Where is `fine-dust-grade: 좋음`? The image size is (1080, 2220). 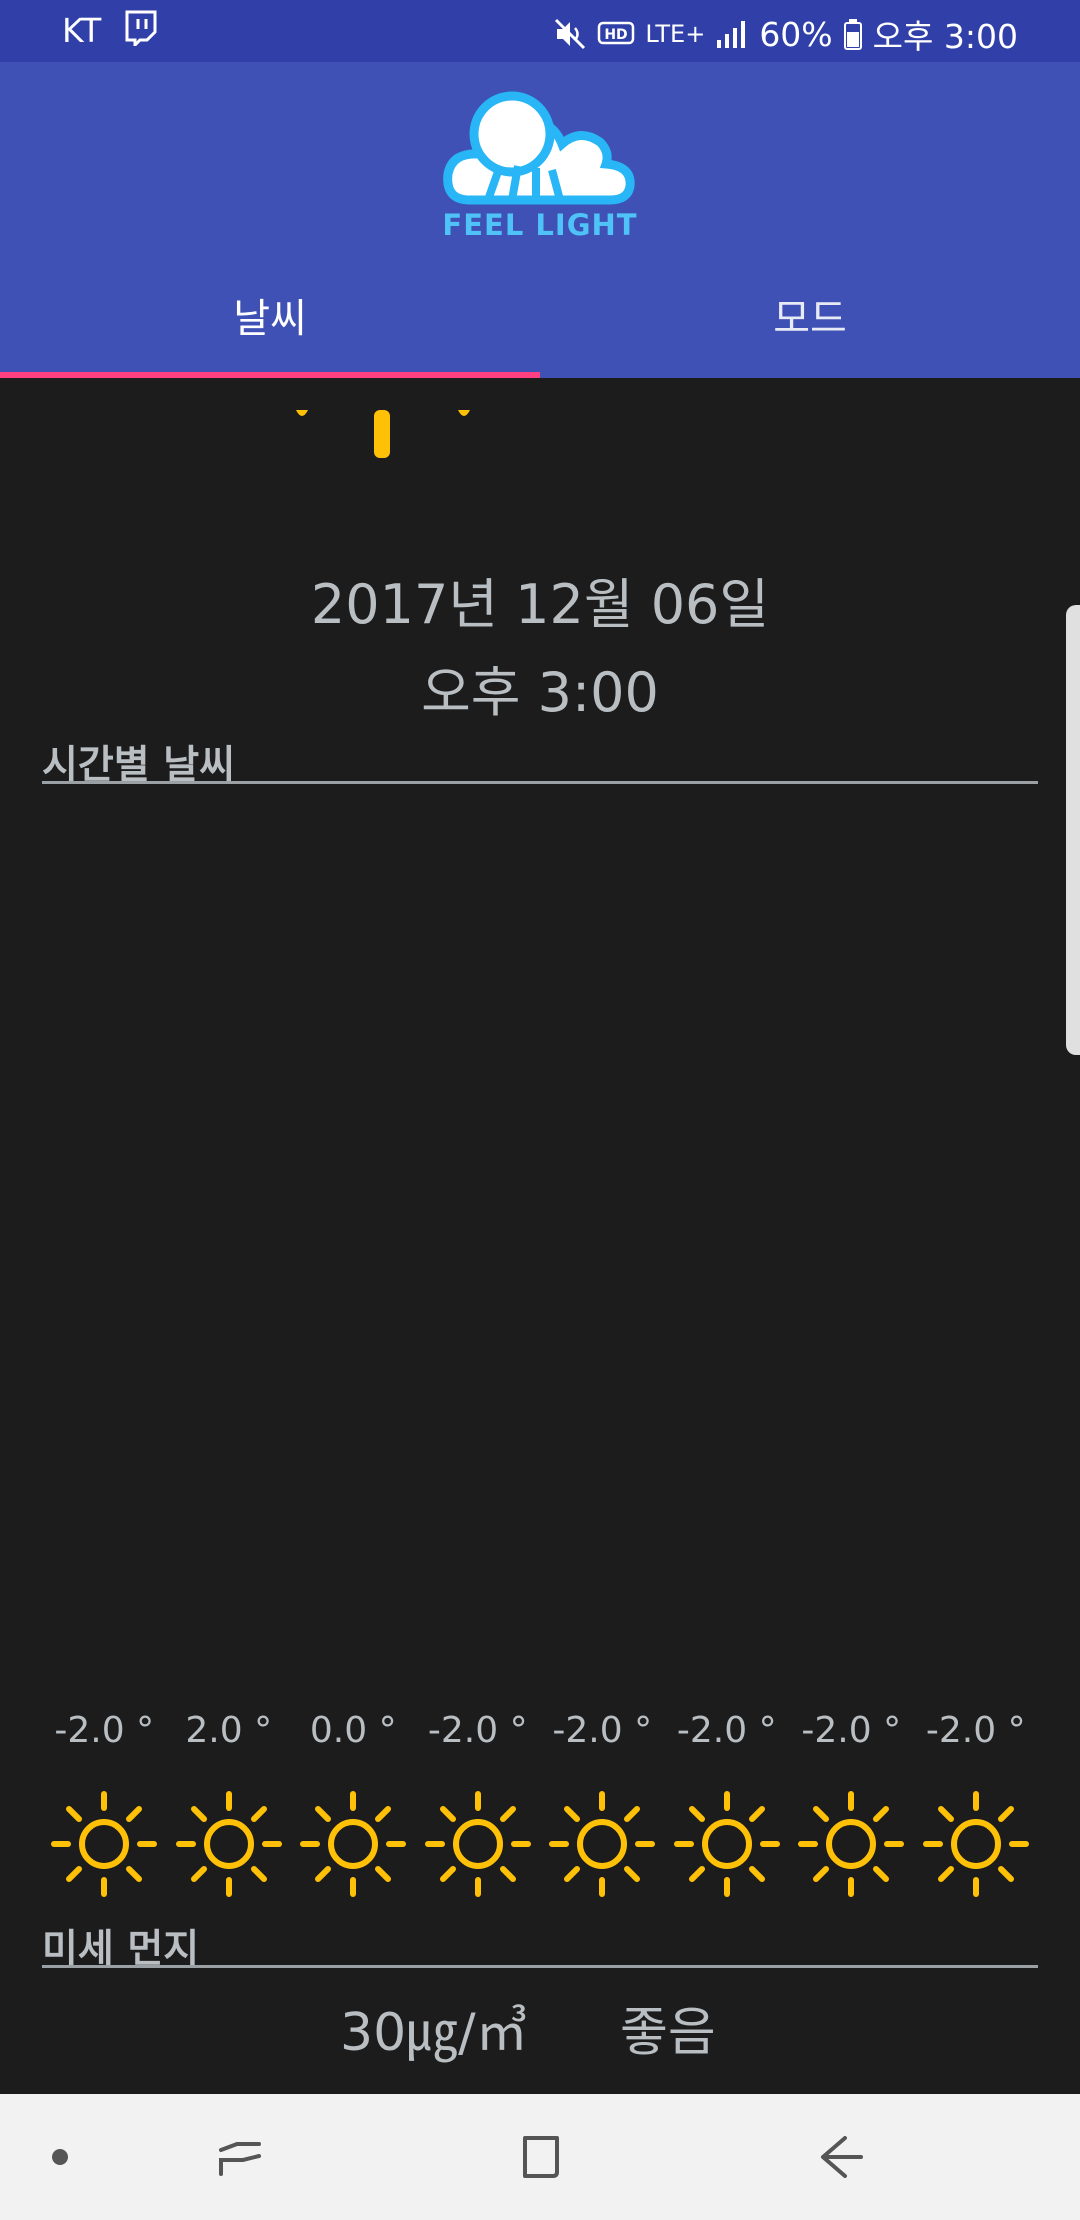
fine-dust-grade: 좋음 is located at coordinates (668, 2033).